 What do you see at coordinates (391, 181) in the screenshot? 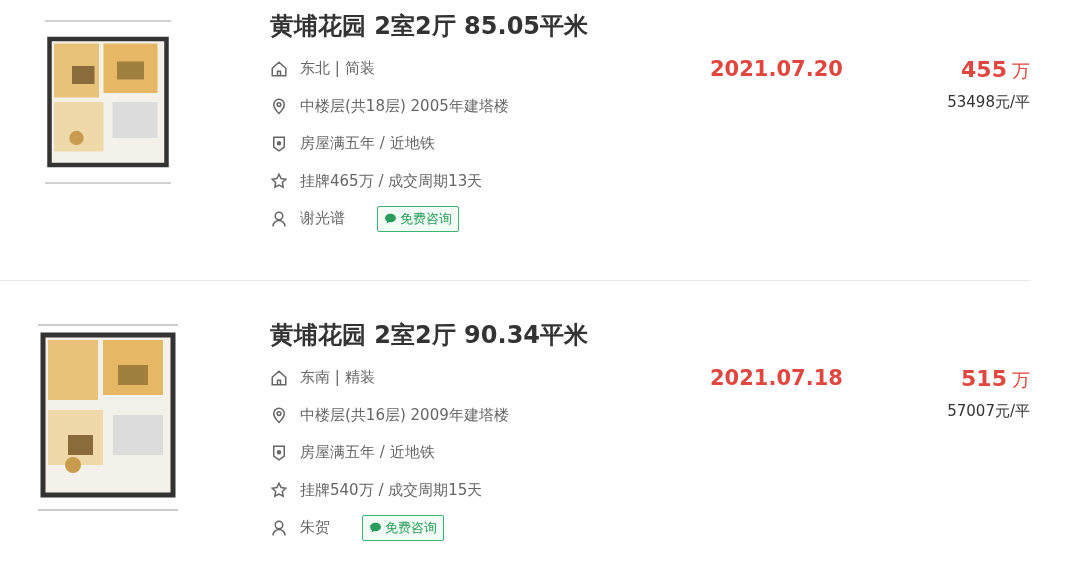
I see `listing-detail: 挂牌465万 / 成交周期13天` at bounding box center [391, 181].